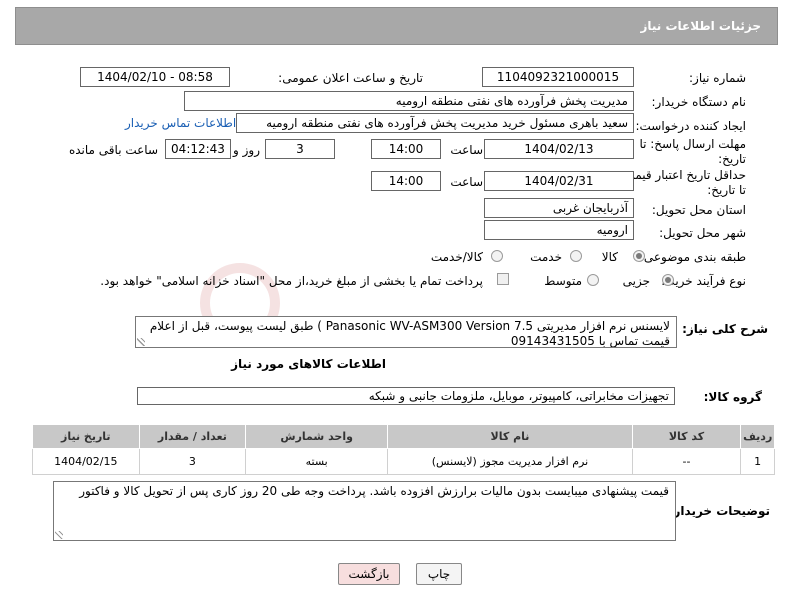  What do you see at coordinates (732, 397) in the screenshot?
I see `goods-group-label: گروه کالا:` at bounding box center [732, 397].